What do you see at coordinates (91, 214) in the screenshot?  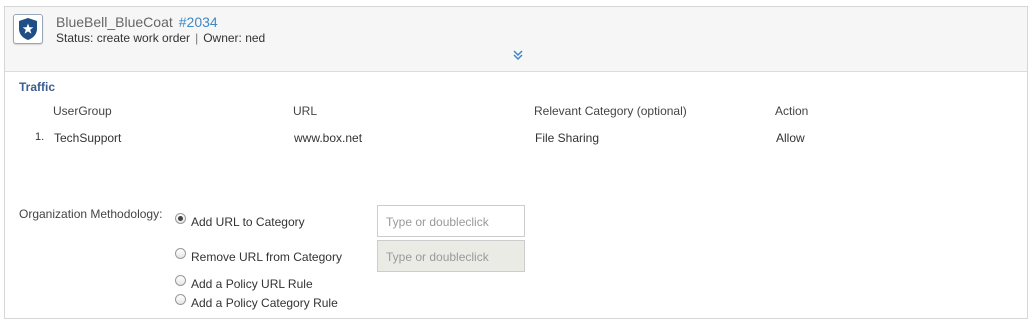 I see `methodology-label: Organization Methodology:` at bounding box center [91, 214].